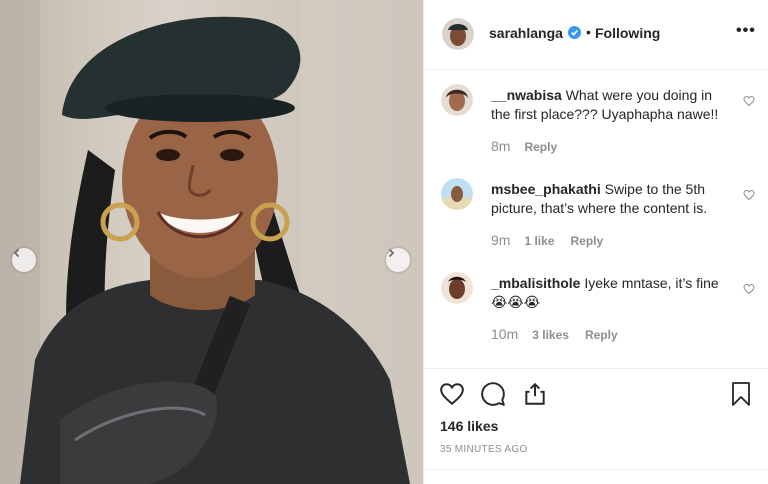  I want to click on post-header: sarahlanga • Following •••, so click(596, 35).